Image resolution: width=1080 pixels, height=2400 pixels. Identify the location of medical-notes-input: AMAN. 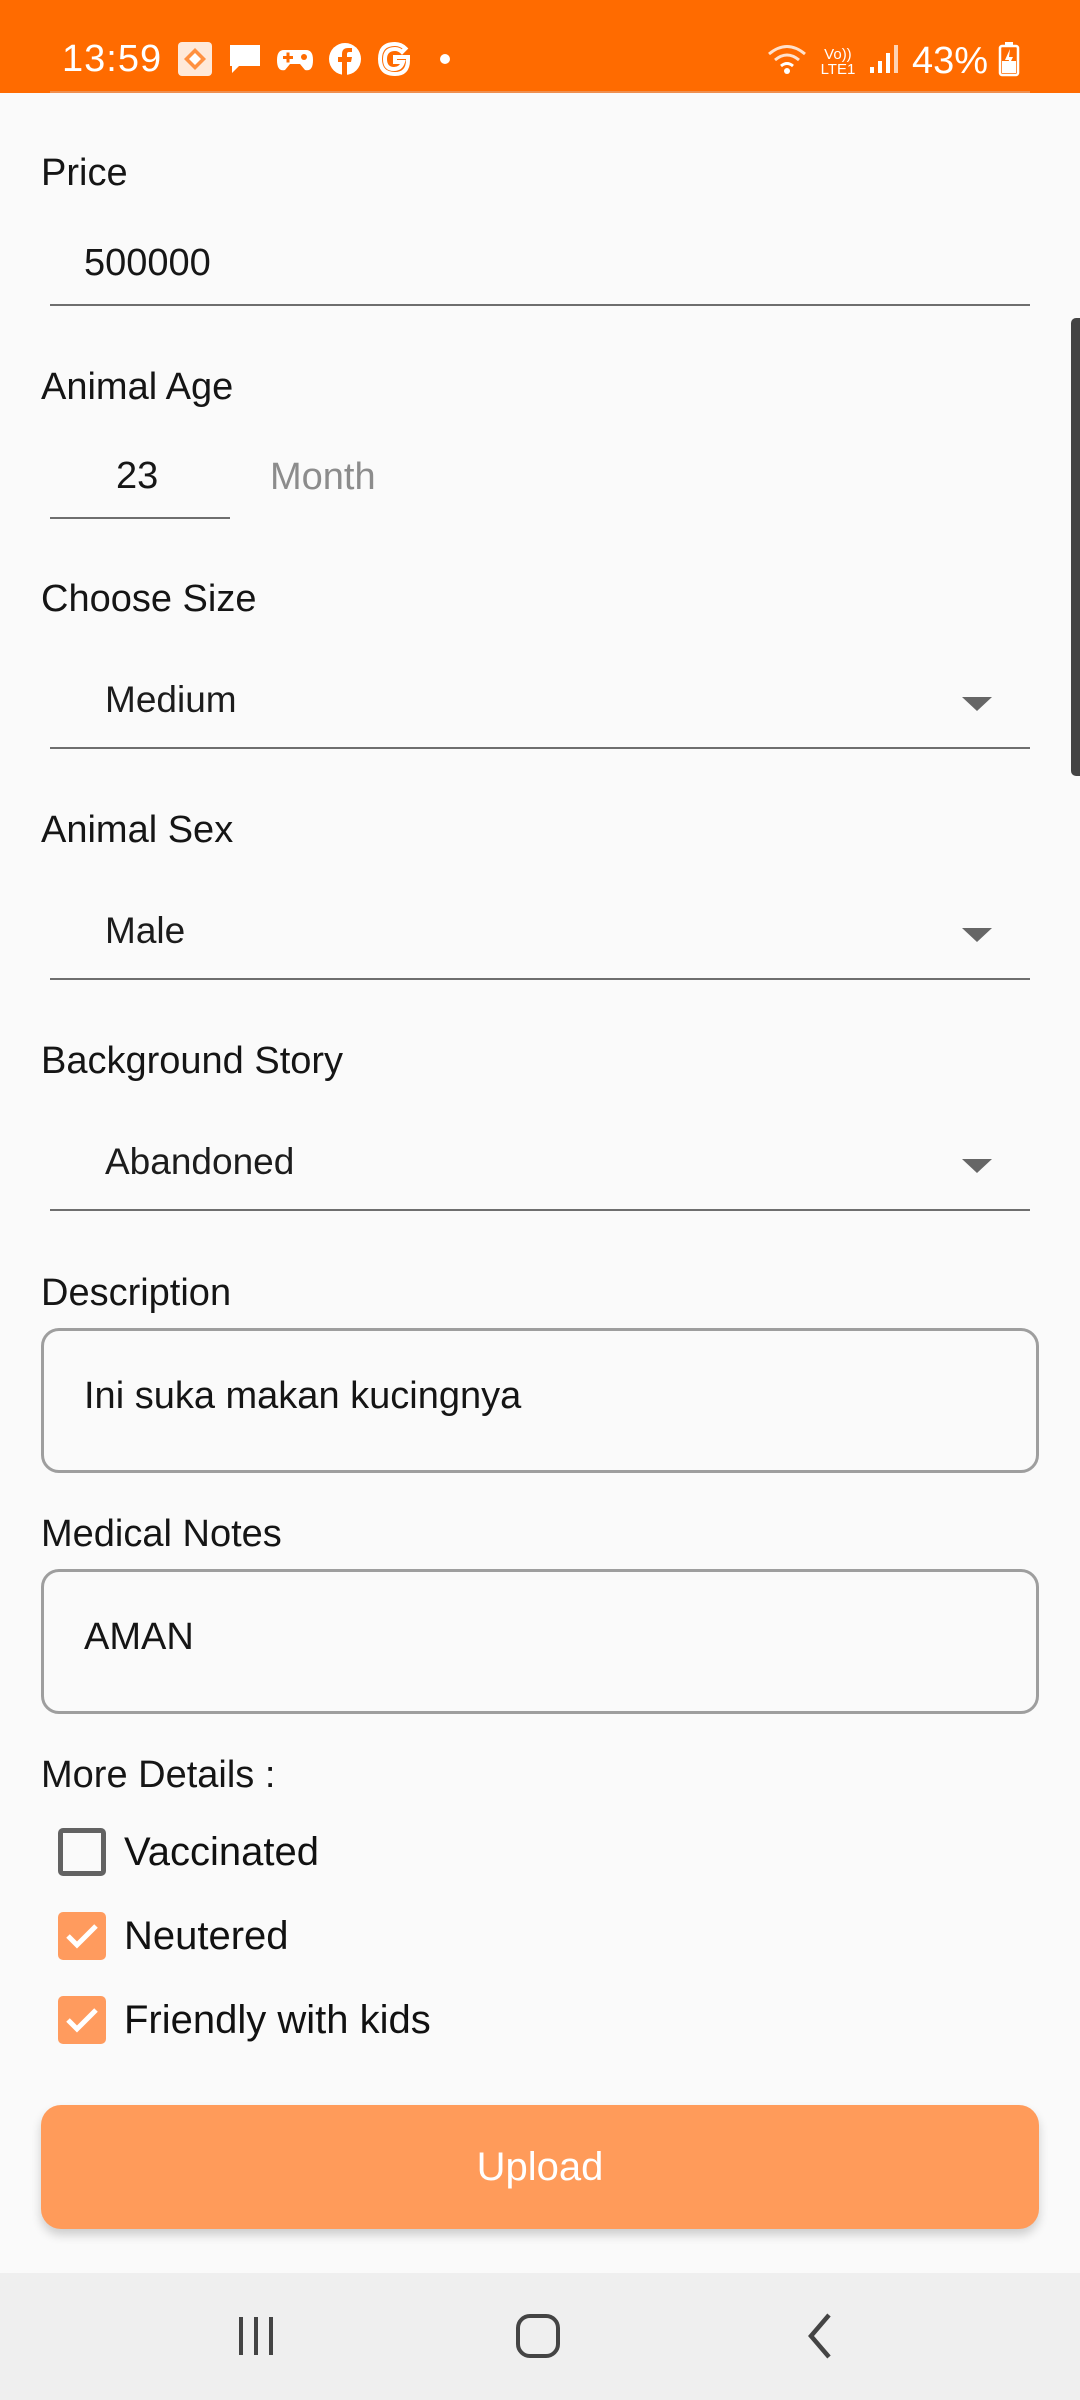
(540, 1641).